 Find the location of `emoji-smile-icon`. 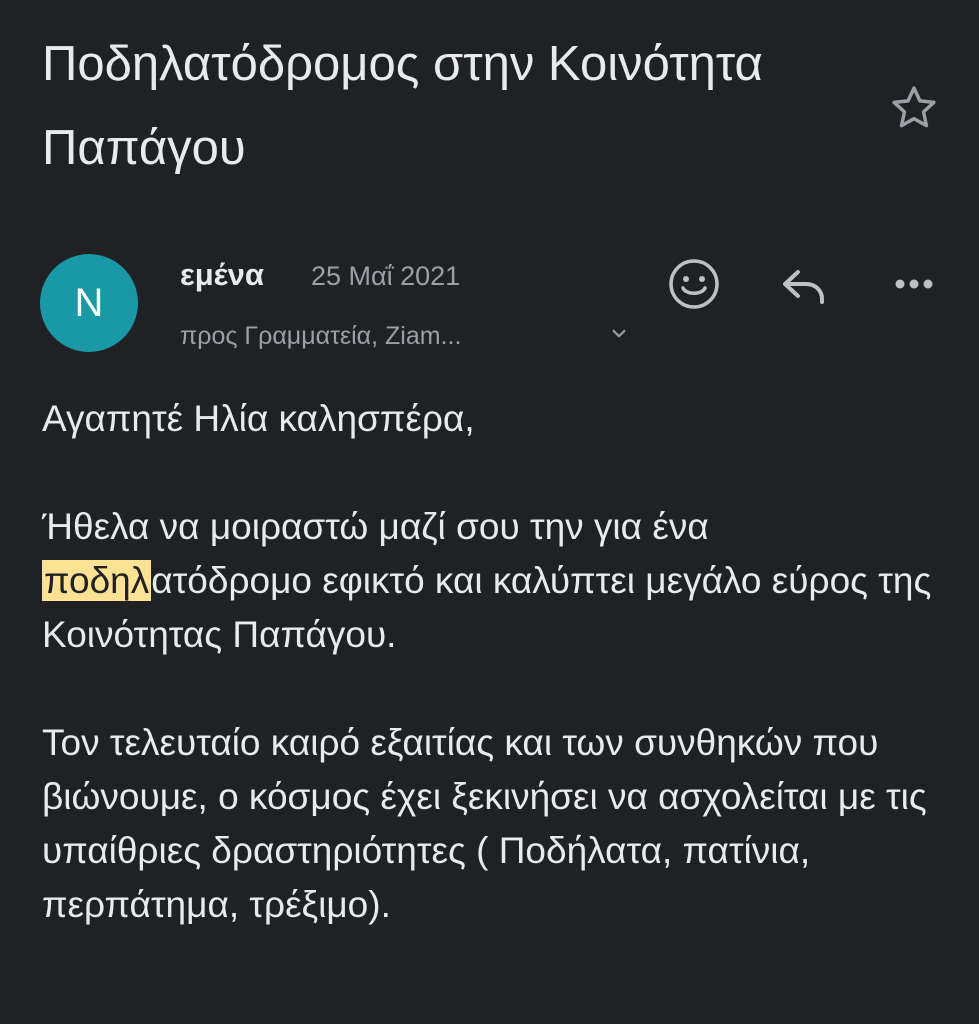

emoji-smile-icon is located at coordinates (694, 284).